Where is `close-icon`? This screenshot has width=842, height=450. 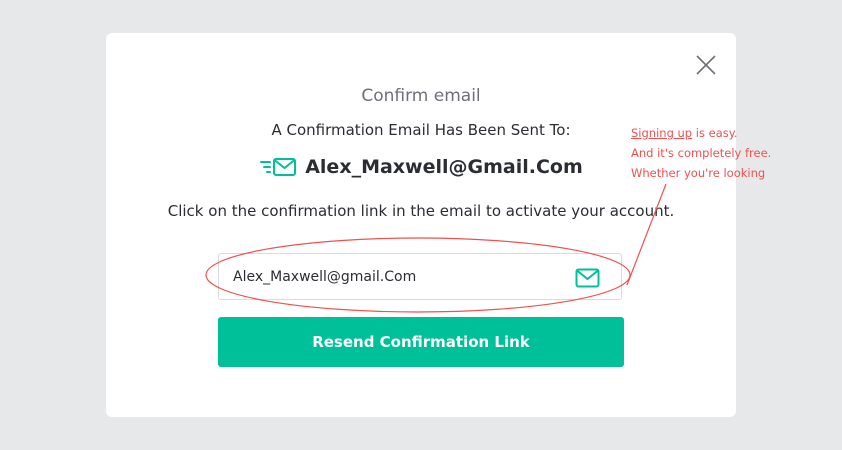 close-icon is located at coordinates (706, 65).